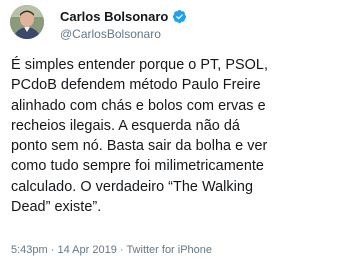 This screenshot has width=344, height=271. What do you see at coordinates (29, 250) in the screenshot?
I see `tweet-time: 5:43pm` at bounding box center [29, 250].